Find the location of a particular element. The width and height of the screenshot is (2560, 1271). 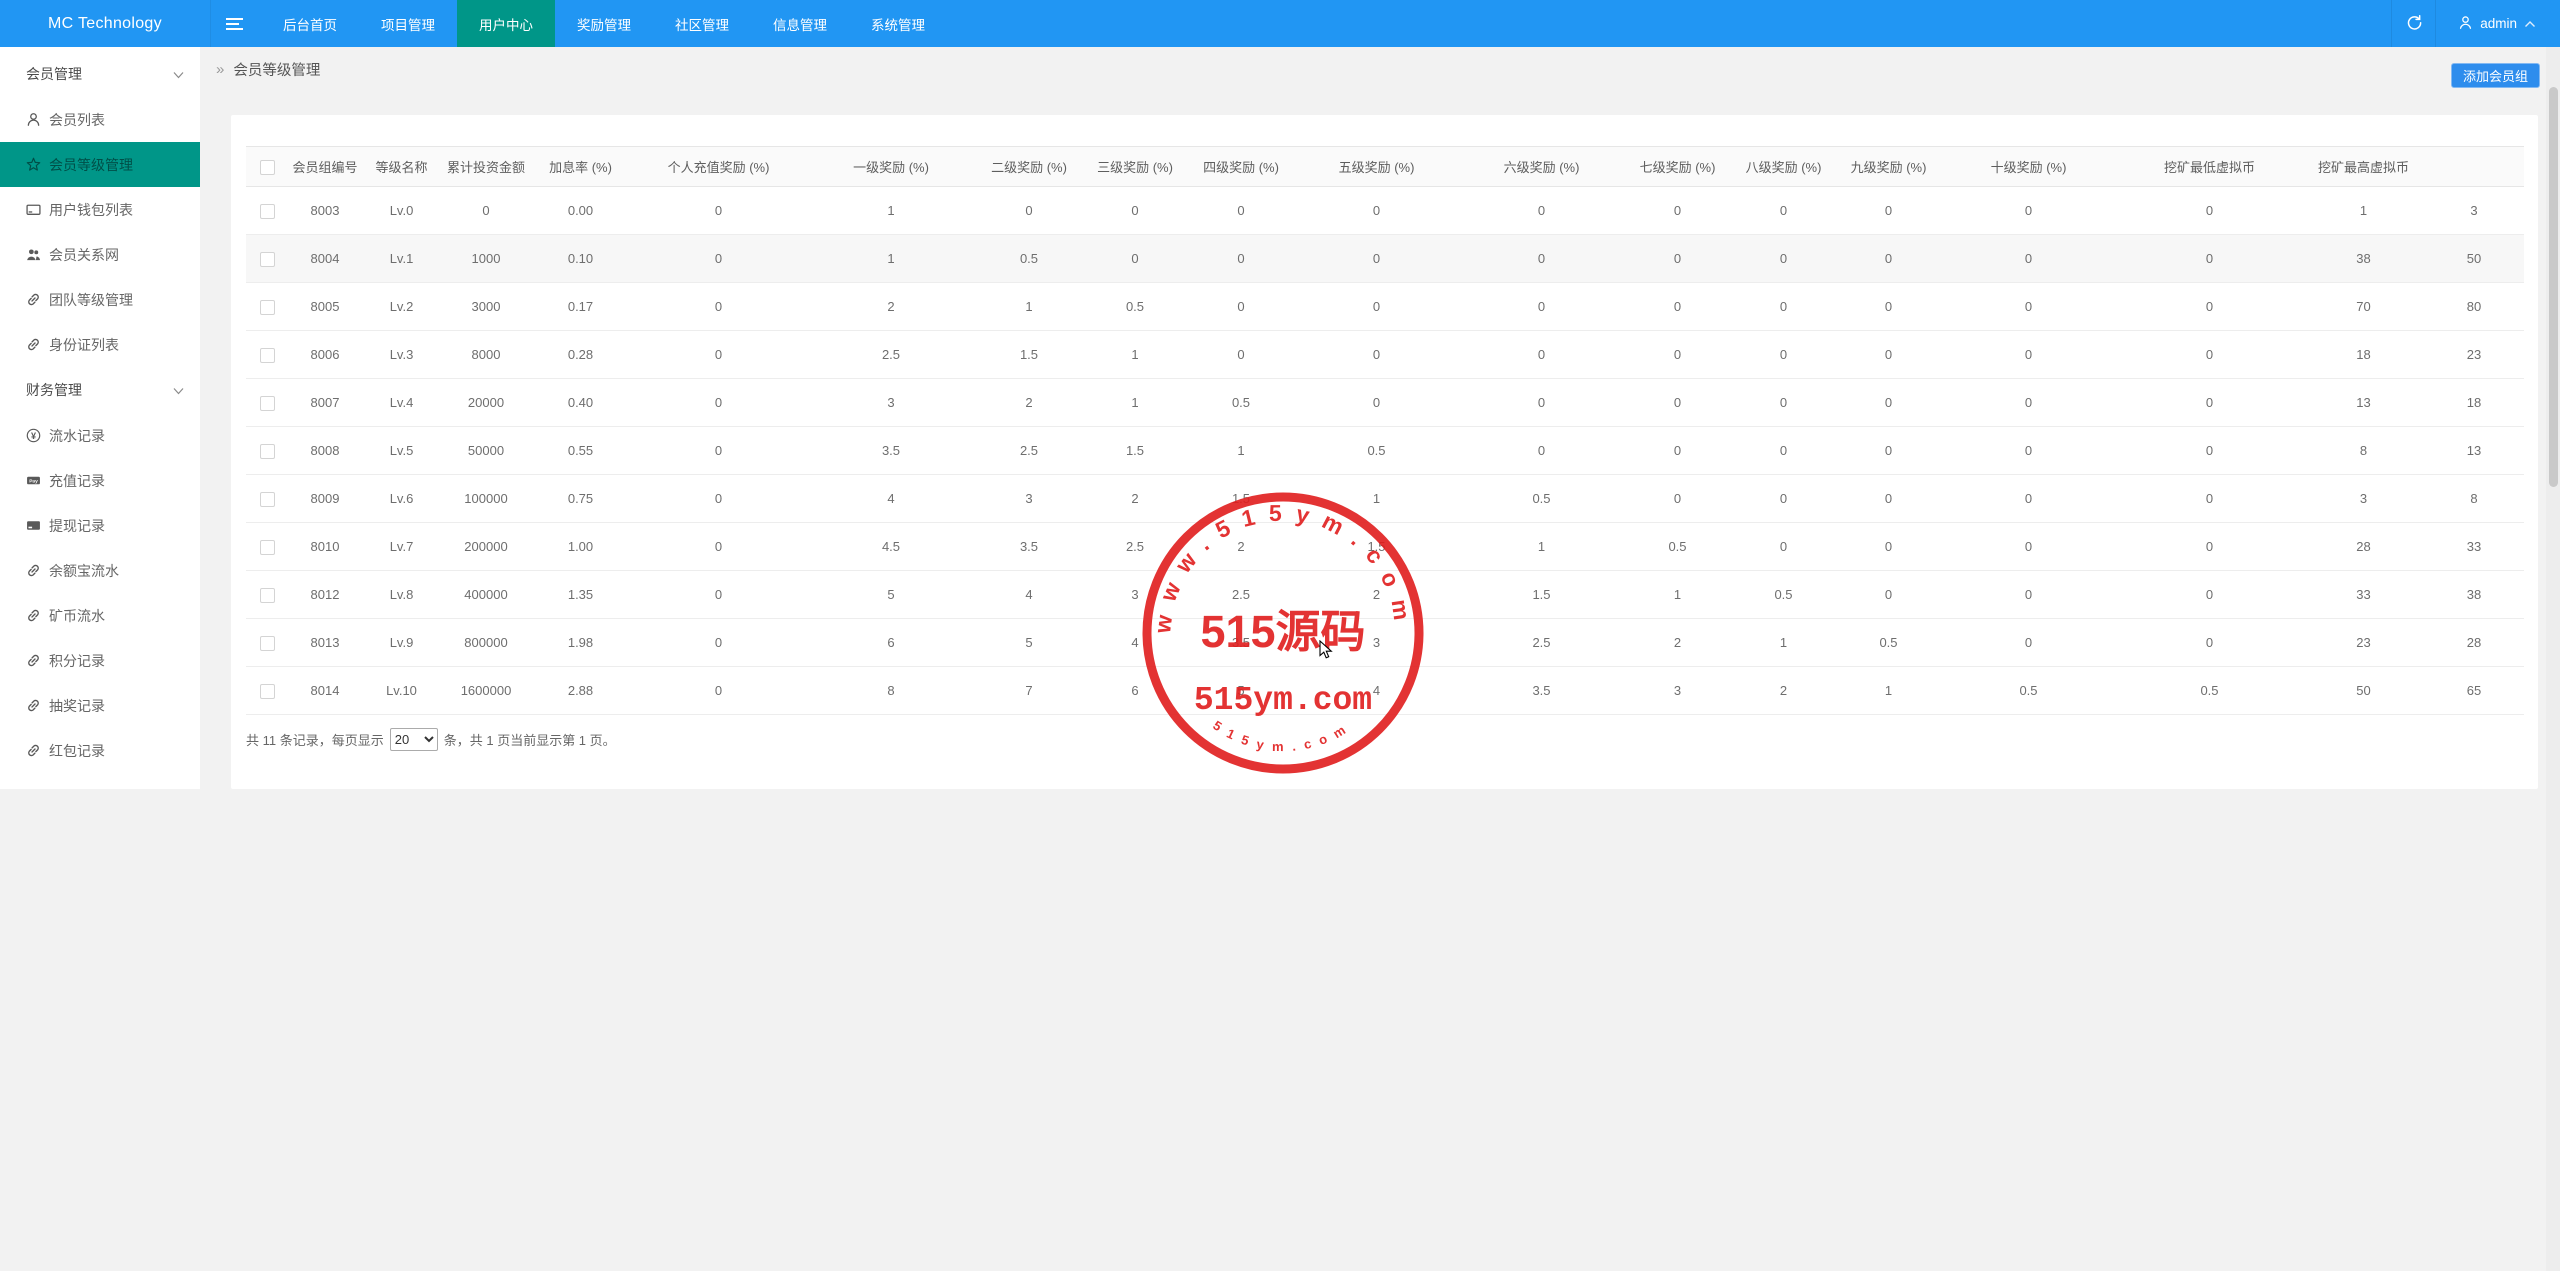

nav-item-系统管理: 系统管理 is located at coordinates (898, 23).